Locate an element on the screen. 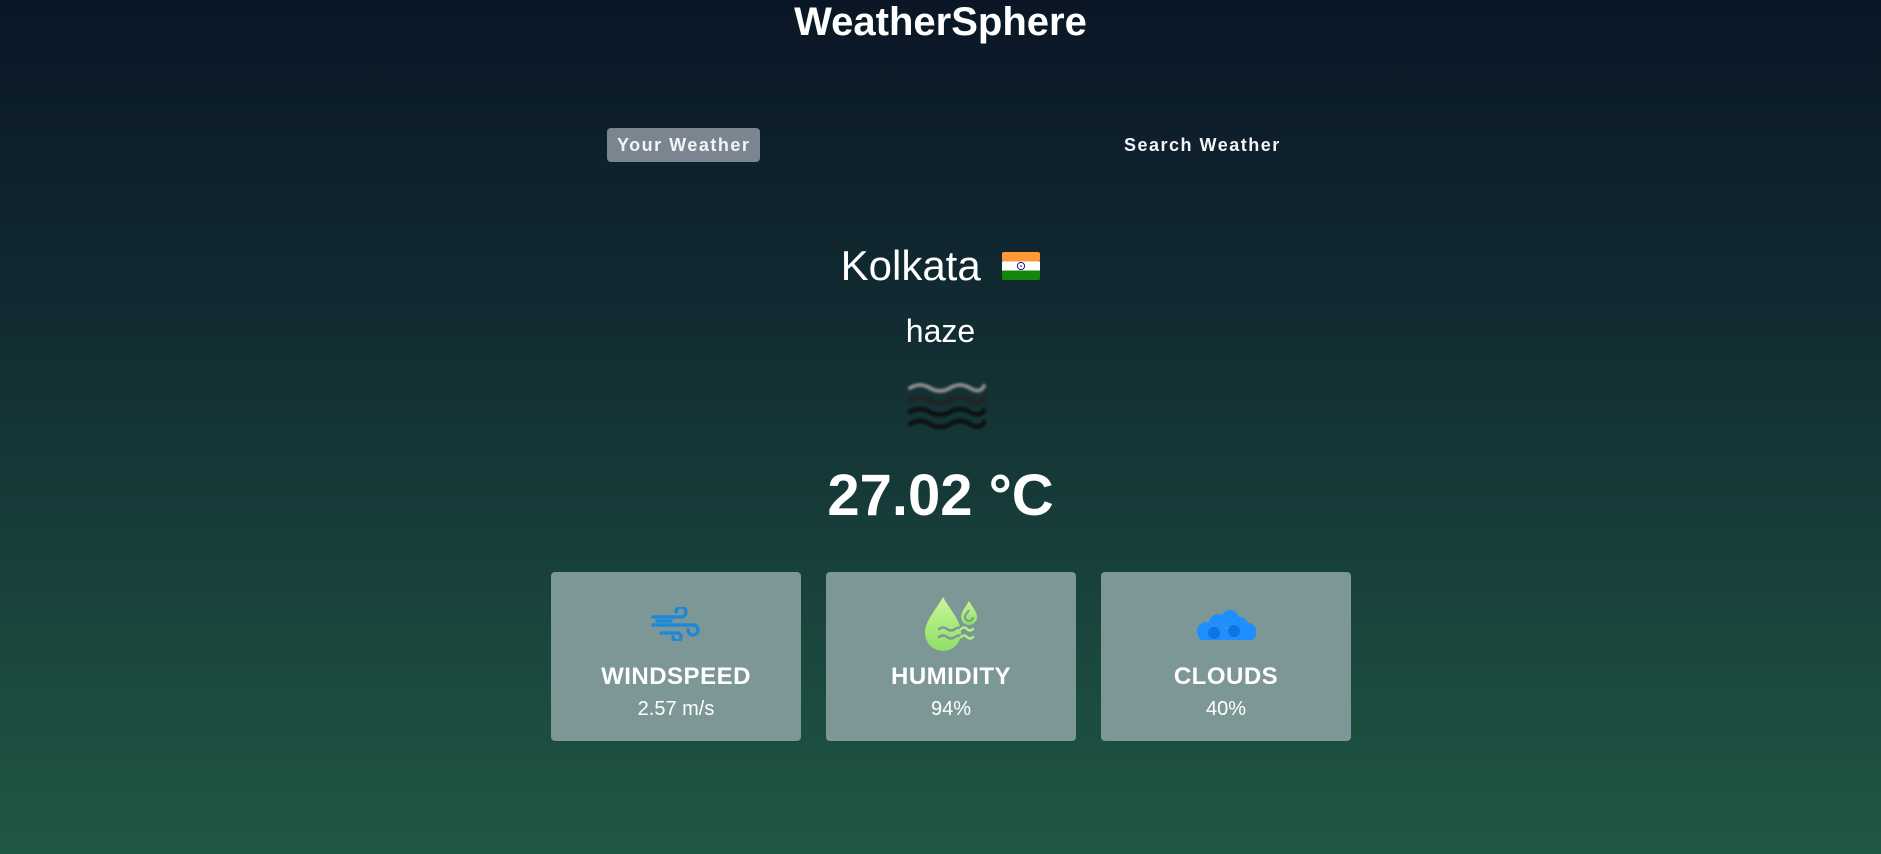 The height and width of the screenshot is (854, 1881). tab-your-weather: Your Weather is located at coordinates (684, 145).